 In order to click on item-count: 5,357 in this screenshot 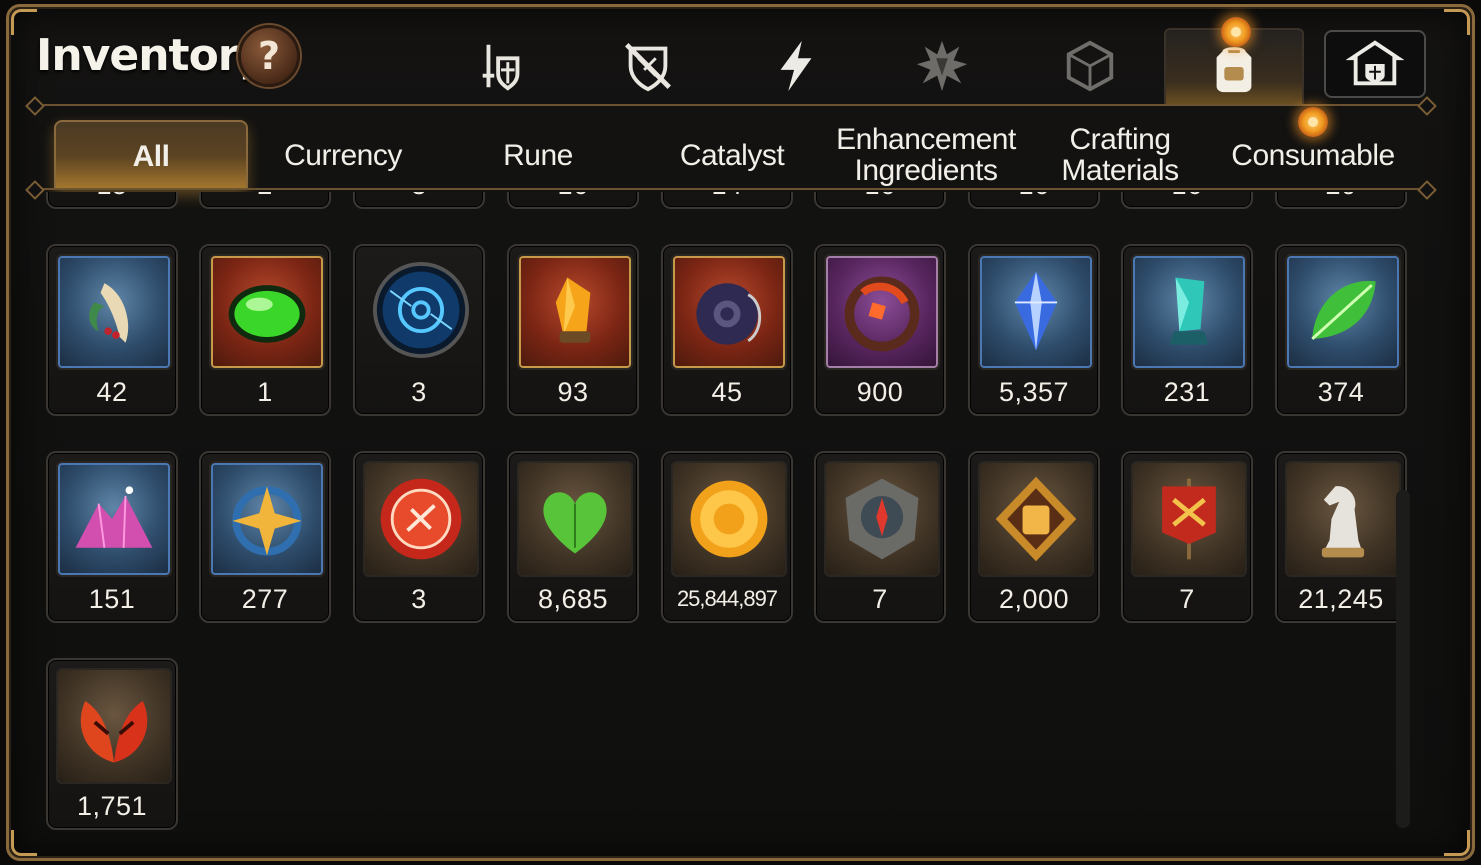, I will do `click(1034, 392)`.